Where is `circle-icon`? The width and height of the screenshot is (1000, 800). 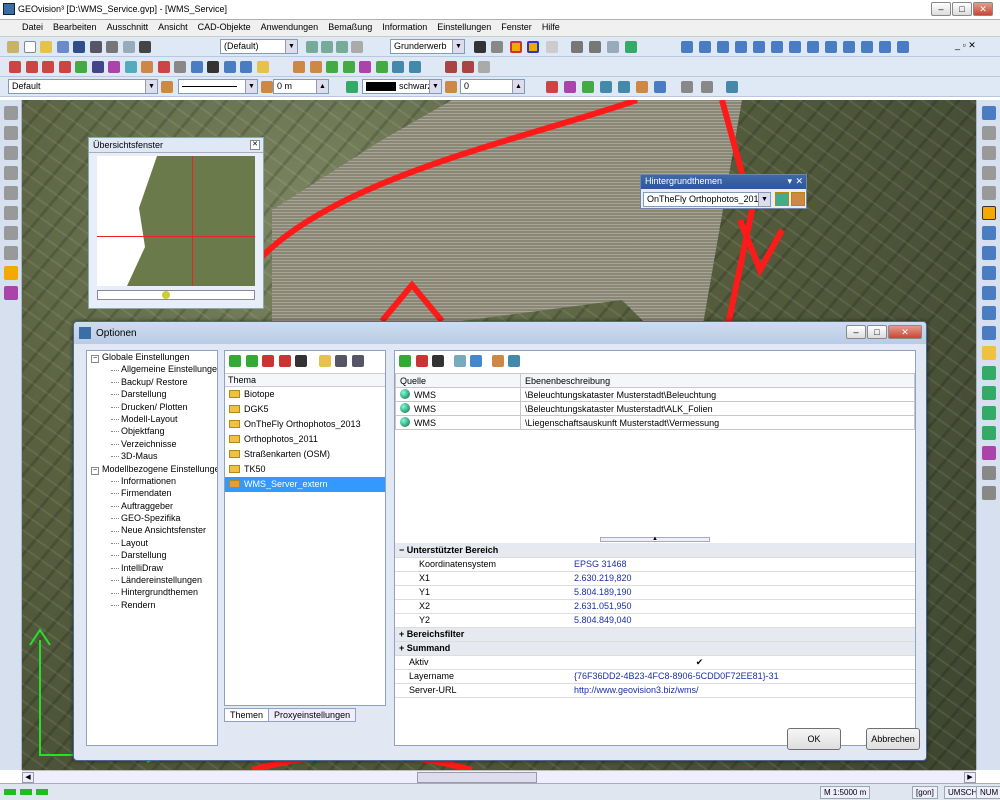
circle-icon is located at coordinates (163, 67).